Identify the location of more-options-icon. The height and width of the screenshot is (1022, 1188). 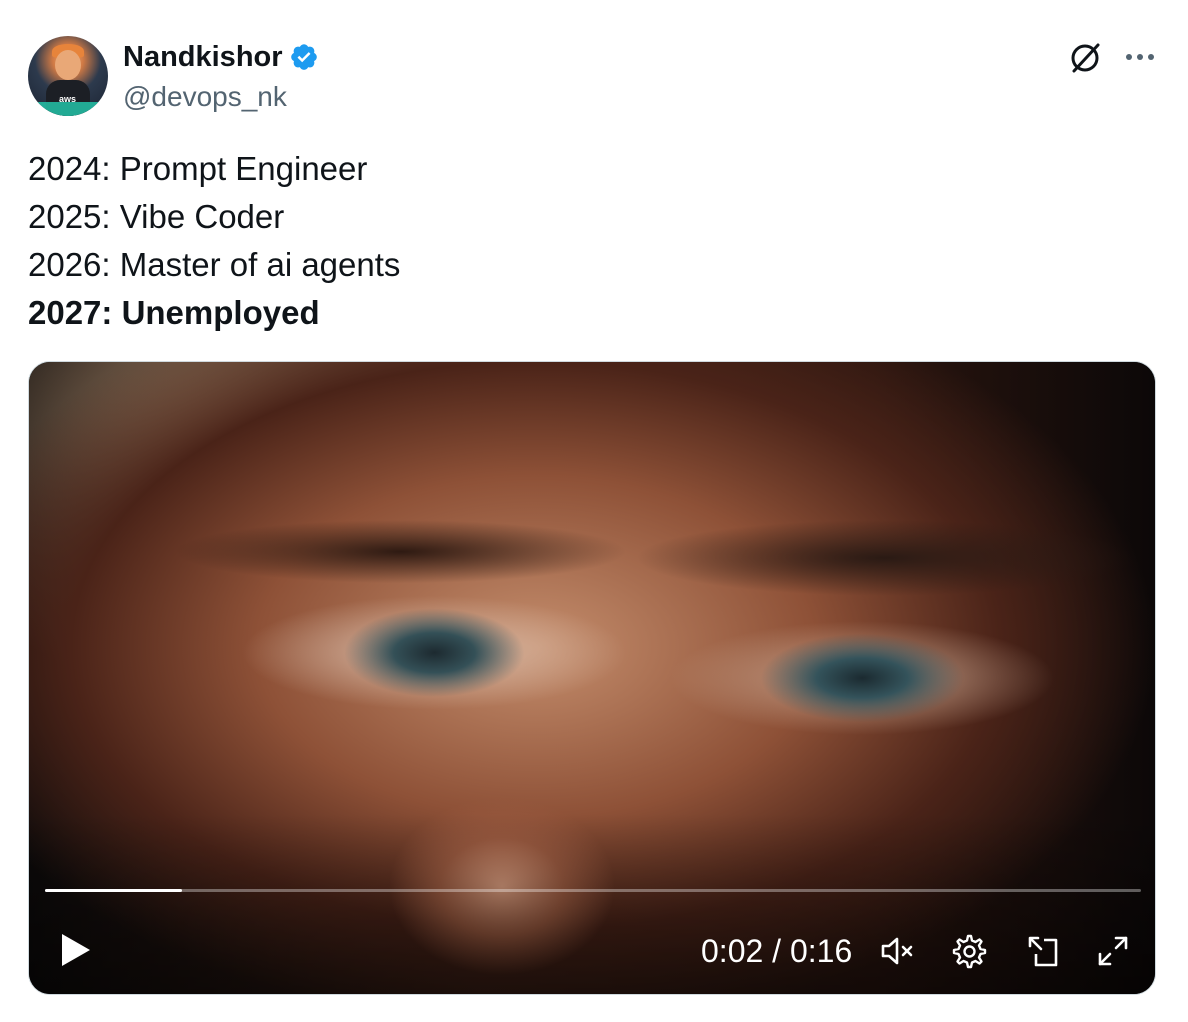
(1140, 57).